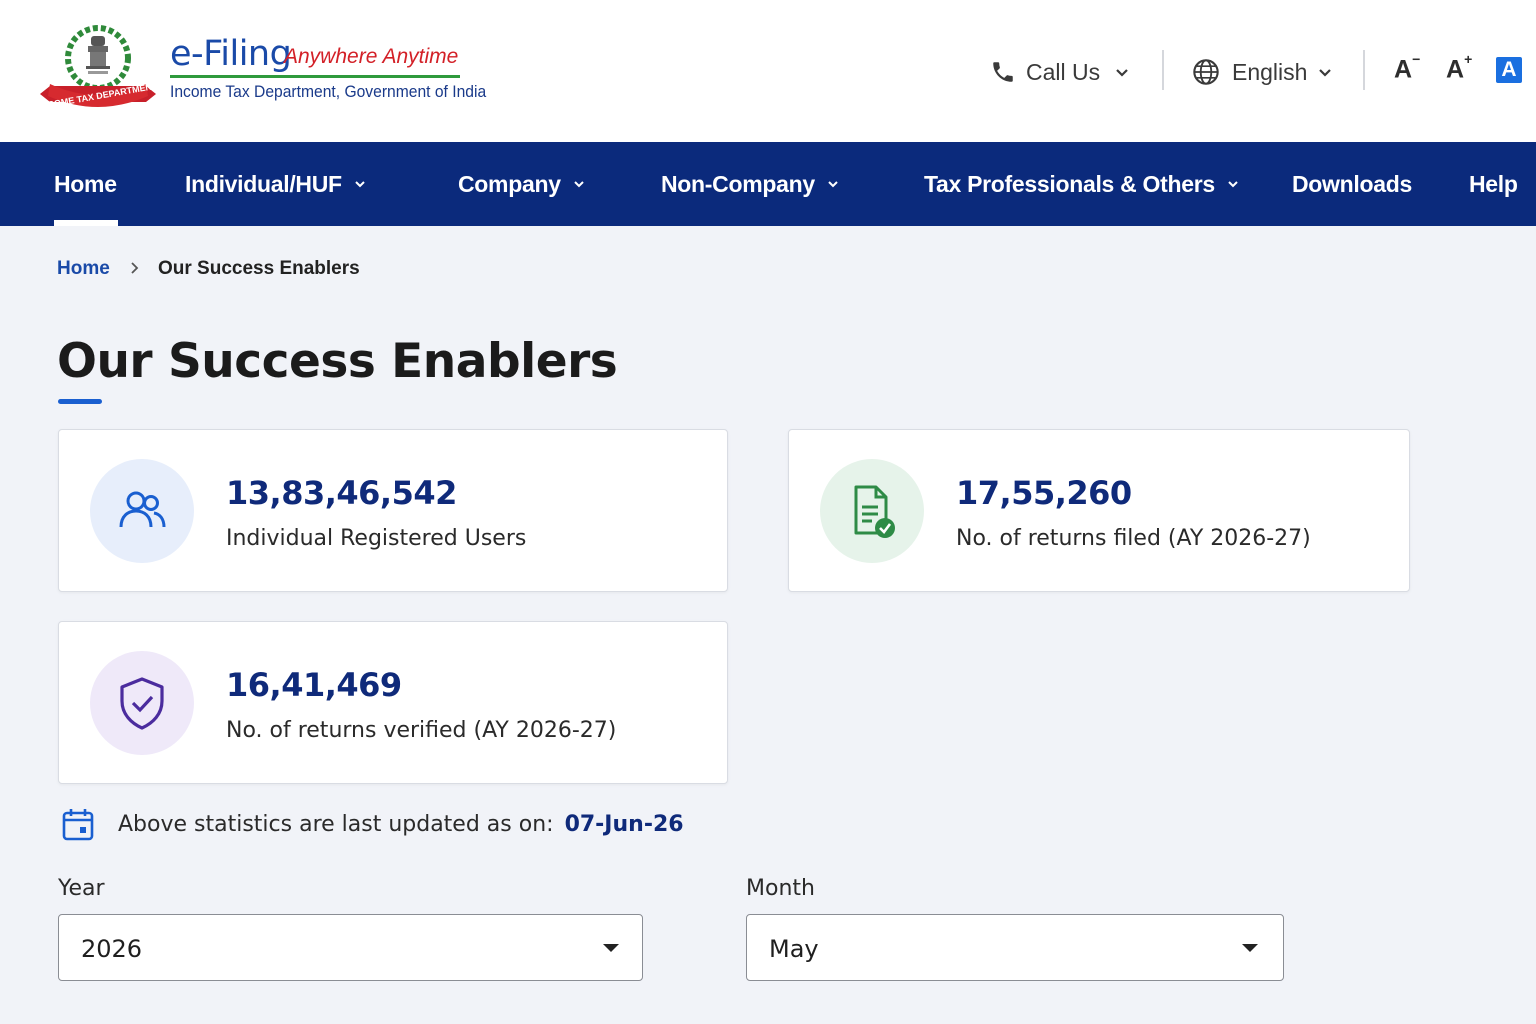 The height and width of the screenshot is (1024, 1536). What do you see at coordinates (98, 68) in the screenshot?
I see `income-tax-emblem-logo: INCOME TAX DEPARTMENT` at bounding box center [98, 68].